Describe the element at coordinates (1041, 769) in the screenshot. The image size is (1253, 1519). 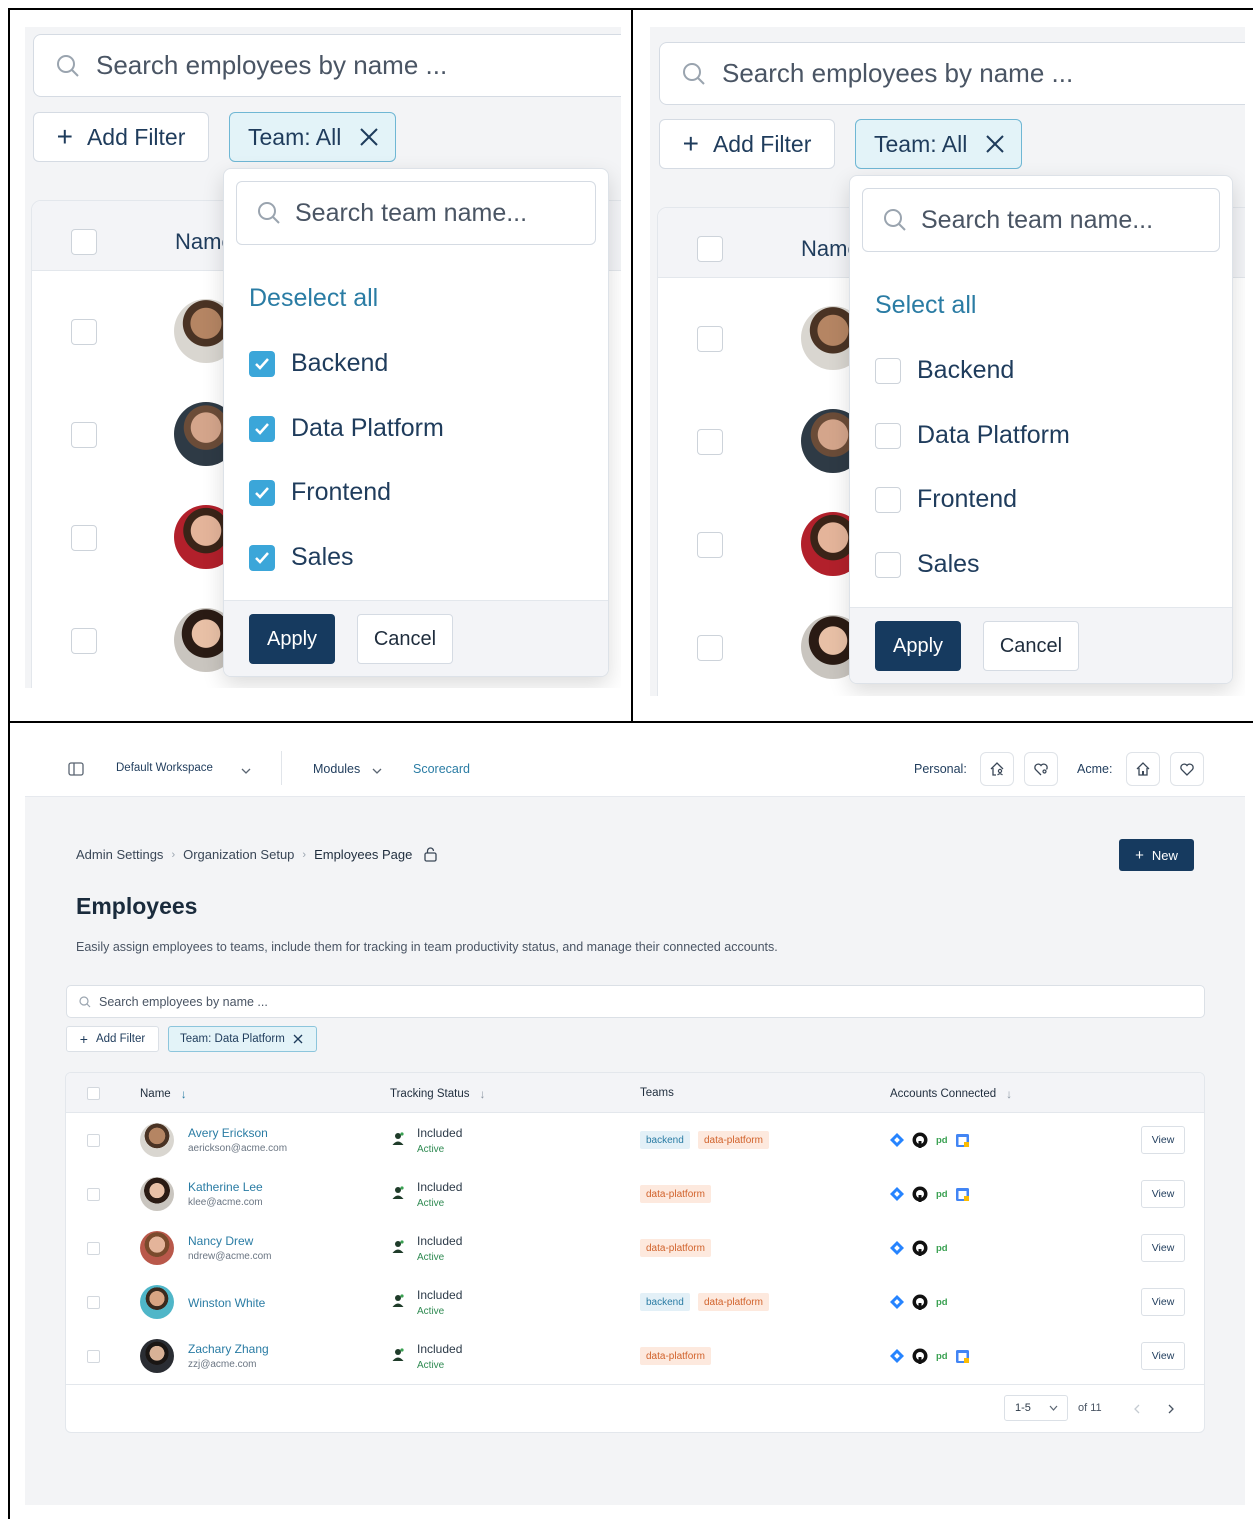
I see `personal-favorites-button` at that location.